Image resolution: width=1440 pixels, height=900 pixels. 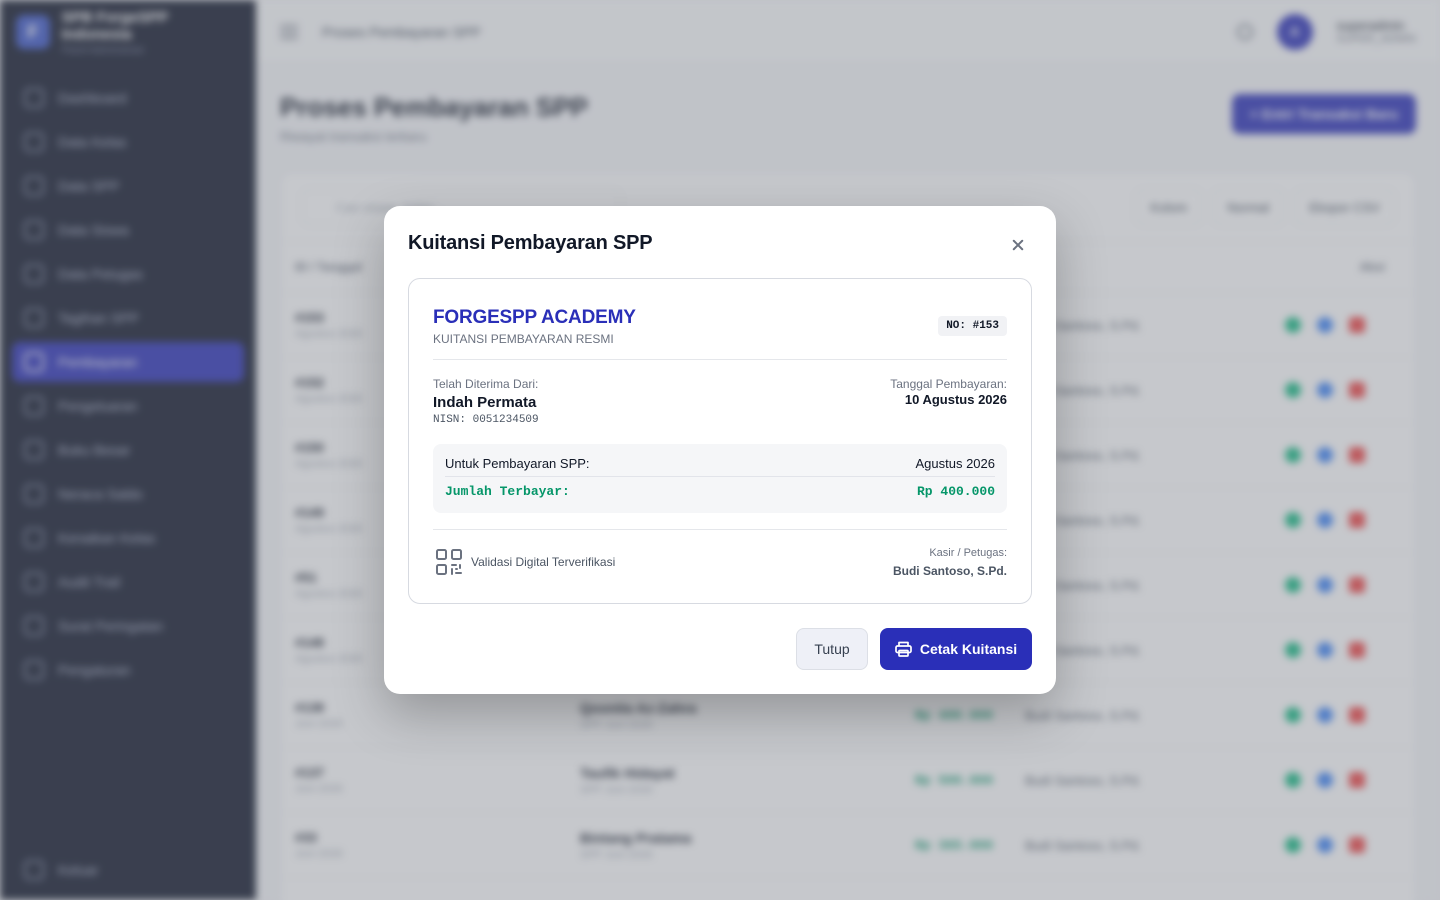 I want to click on payment-date-label: Tanggal Pembayaran:, so click(x=948, y=384).